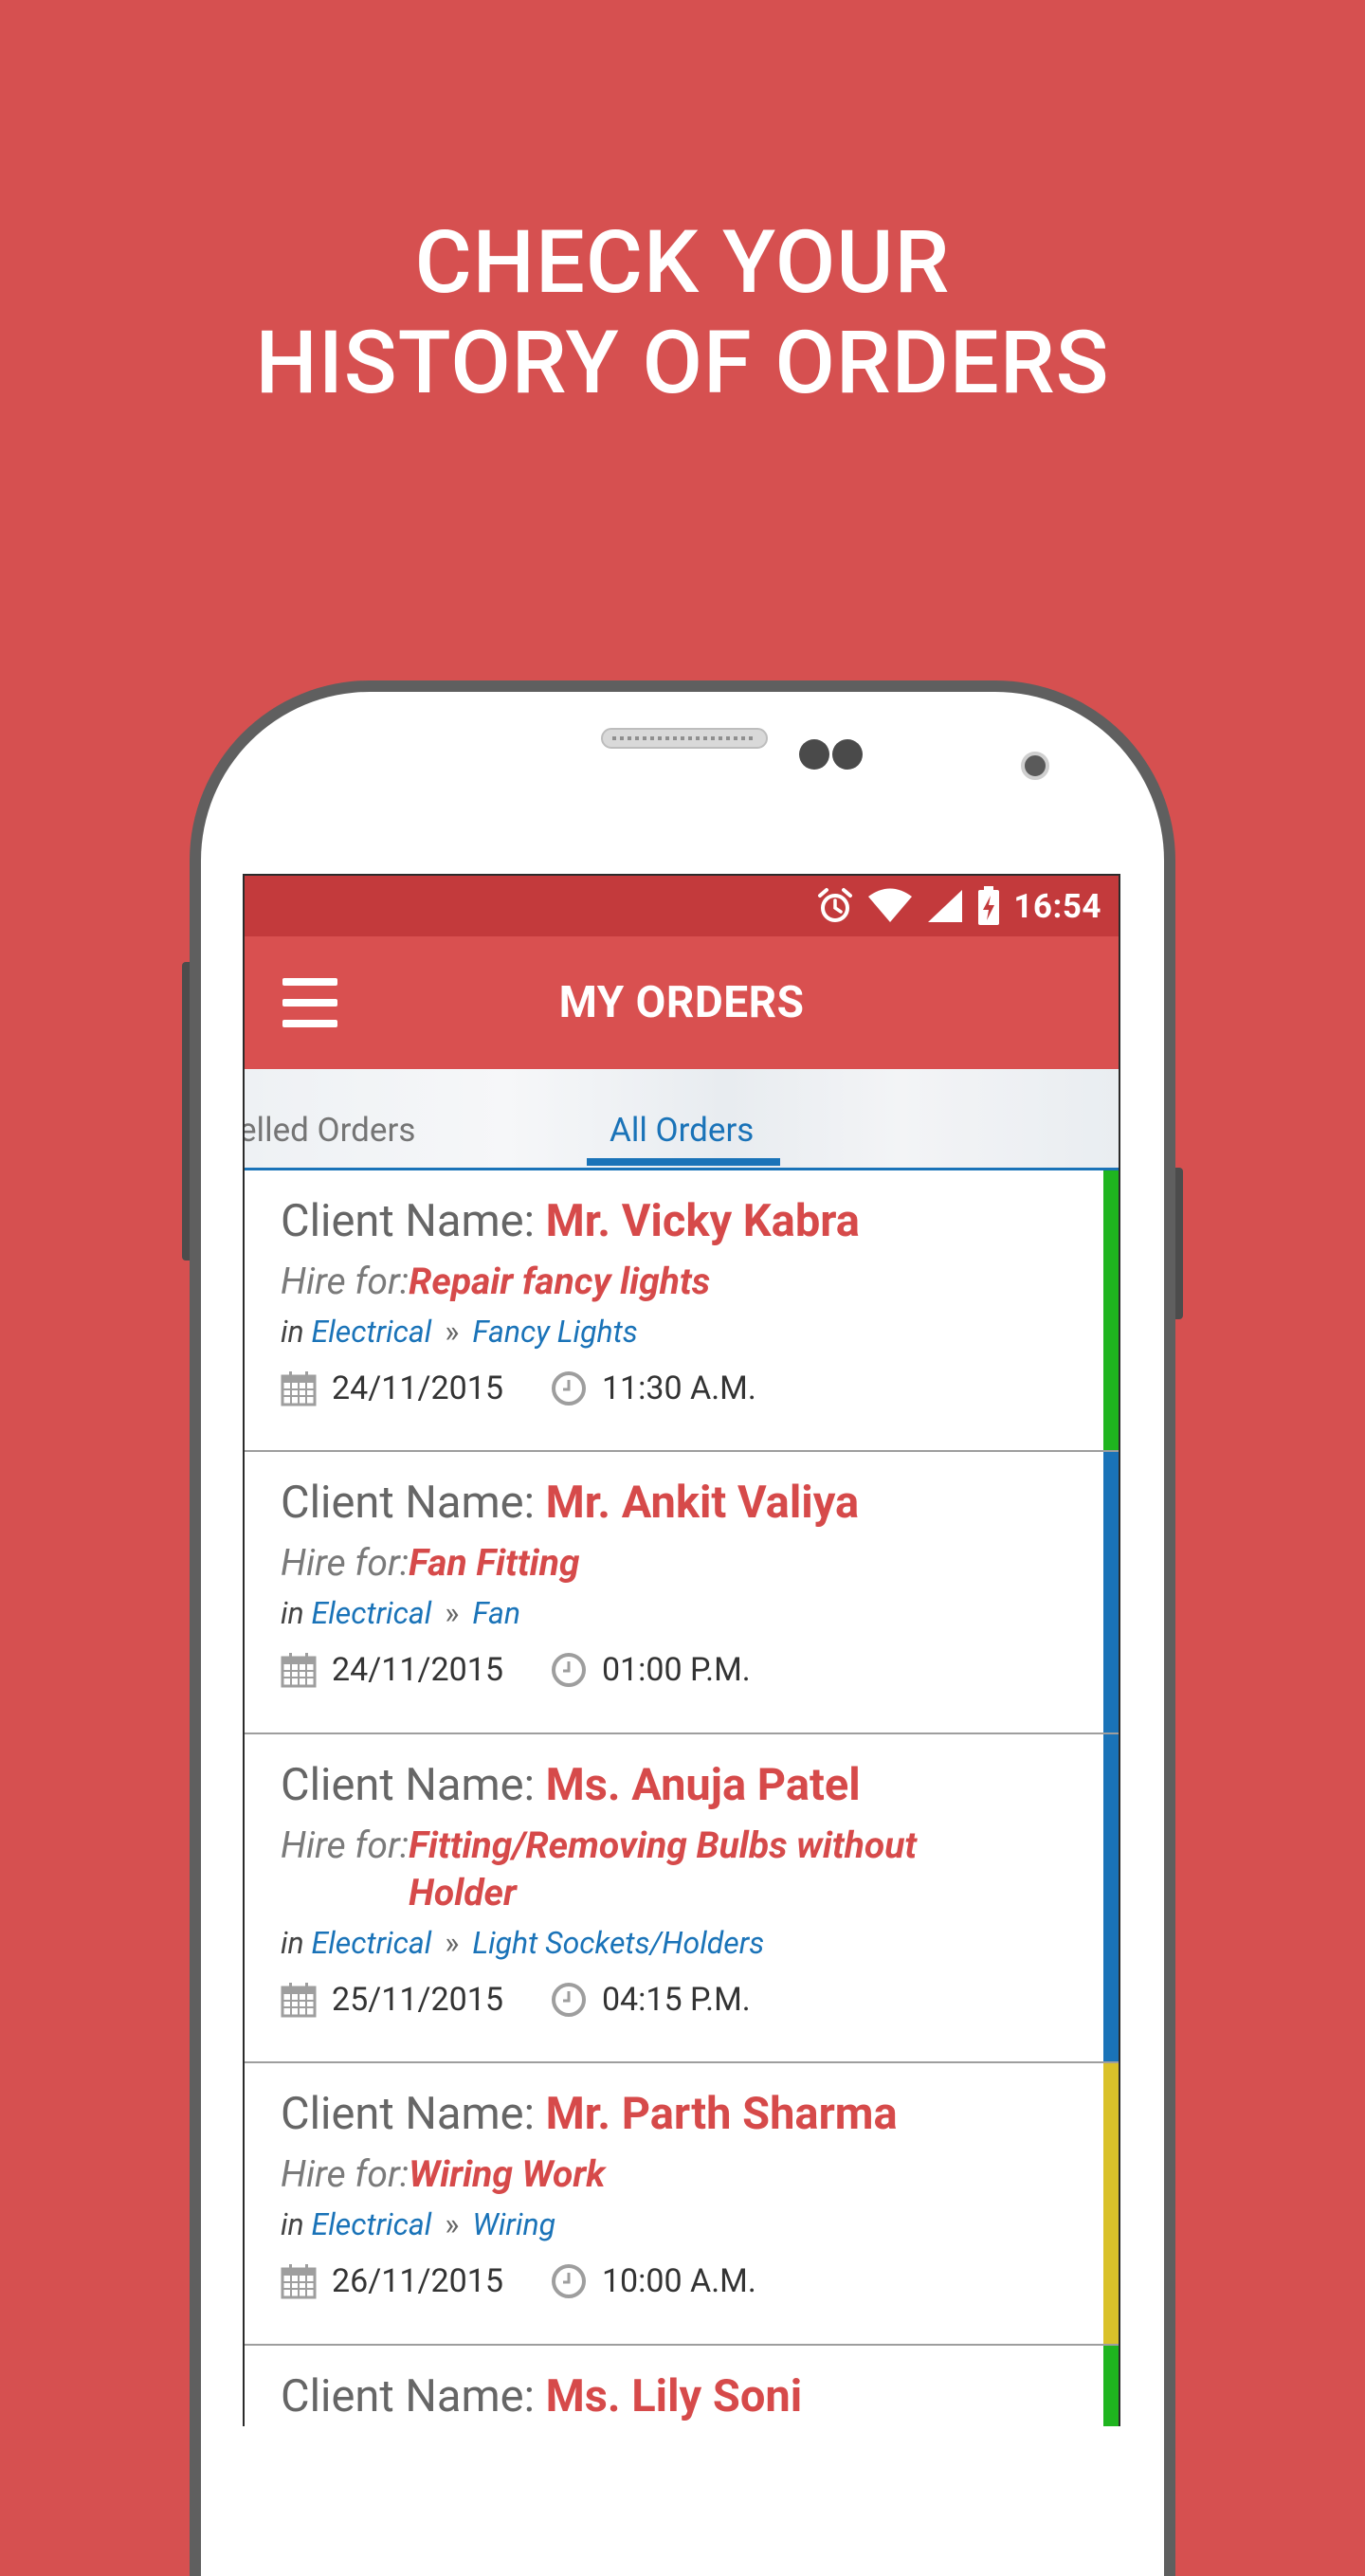  Describe the element at coordinates (721, 2114) in the screenshot. I see `client-name: Mr. Parth Sharma` at that location.